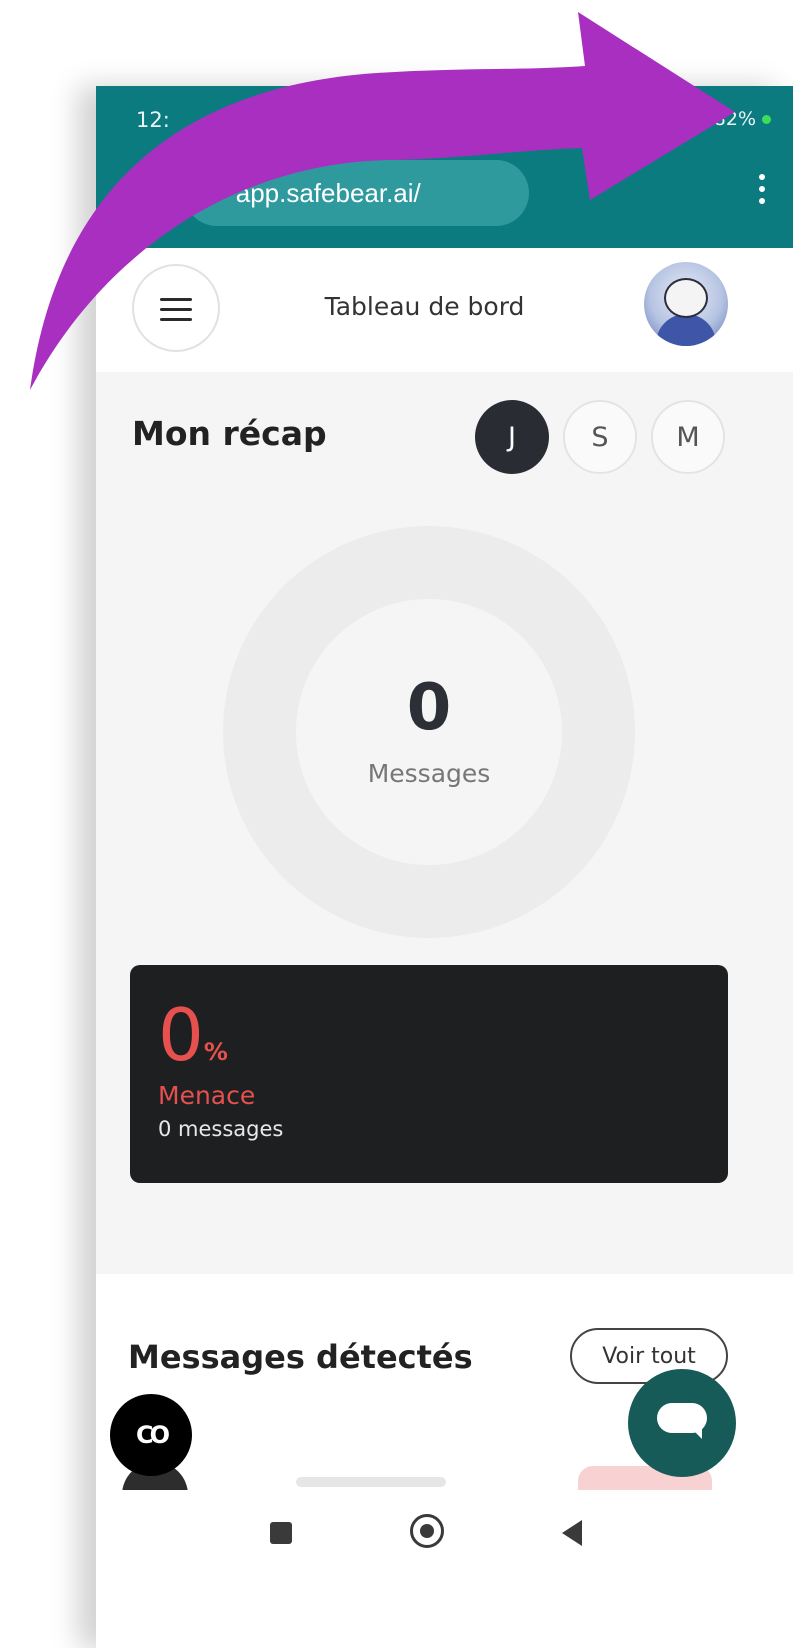 The width and height of the screenshot is (793, 1648). I want to click on messages-donut-chart: 0 Messages, so click(429, 732).